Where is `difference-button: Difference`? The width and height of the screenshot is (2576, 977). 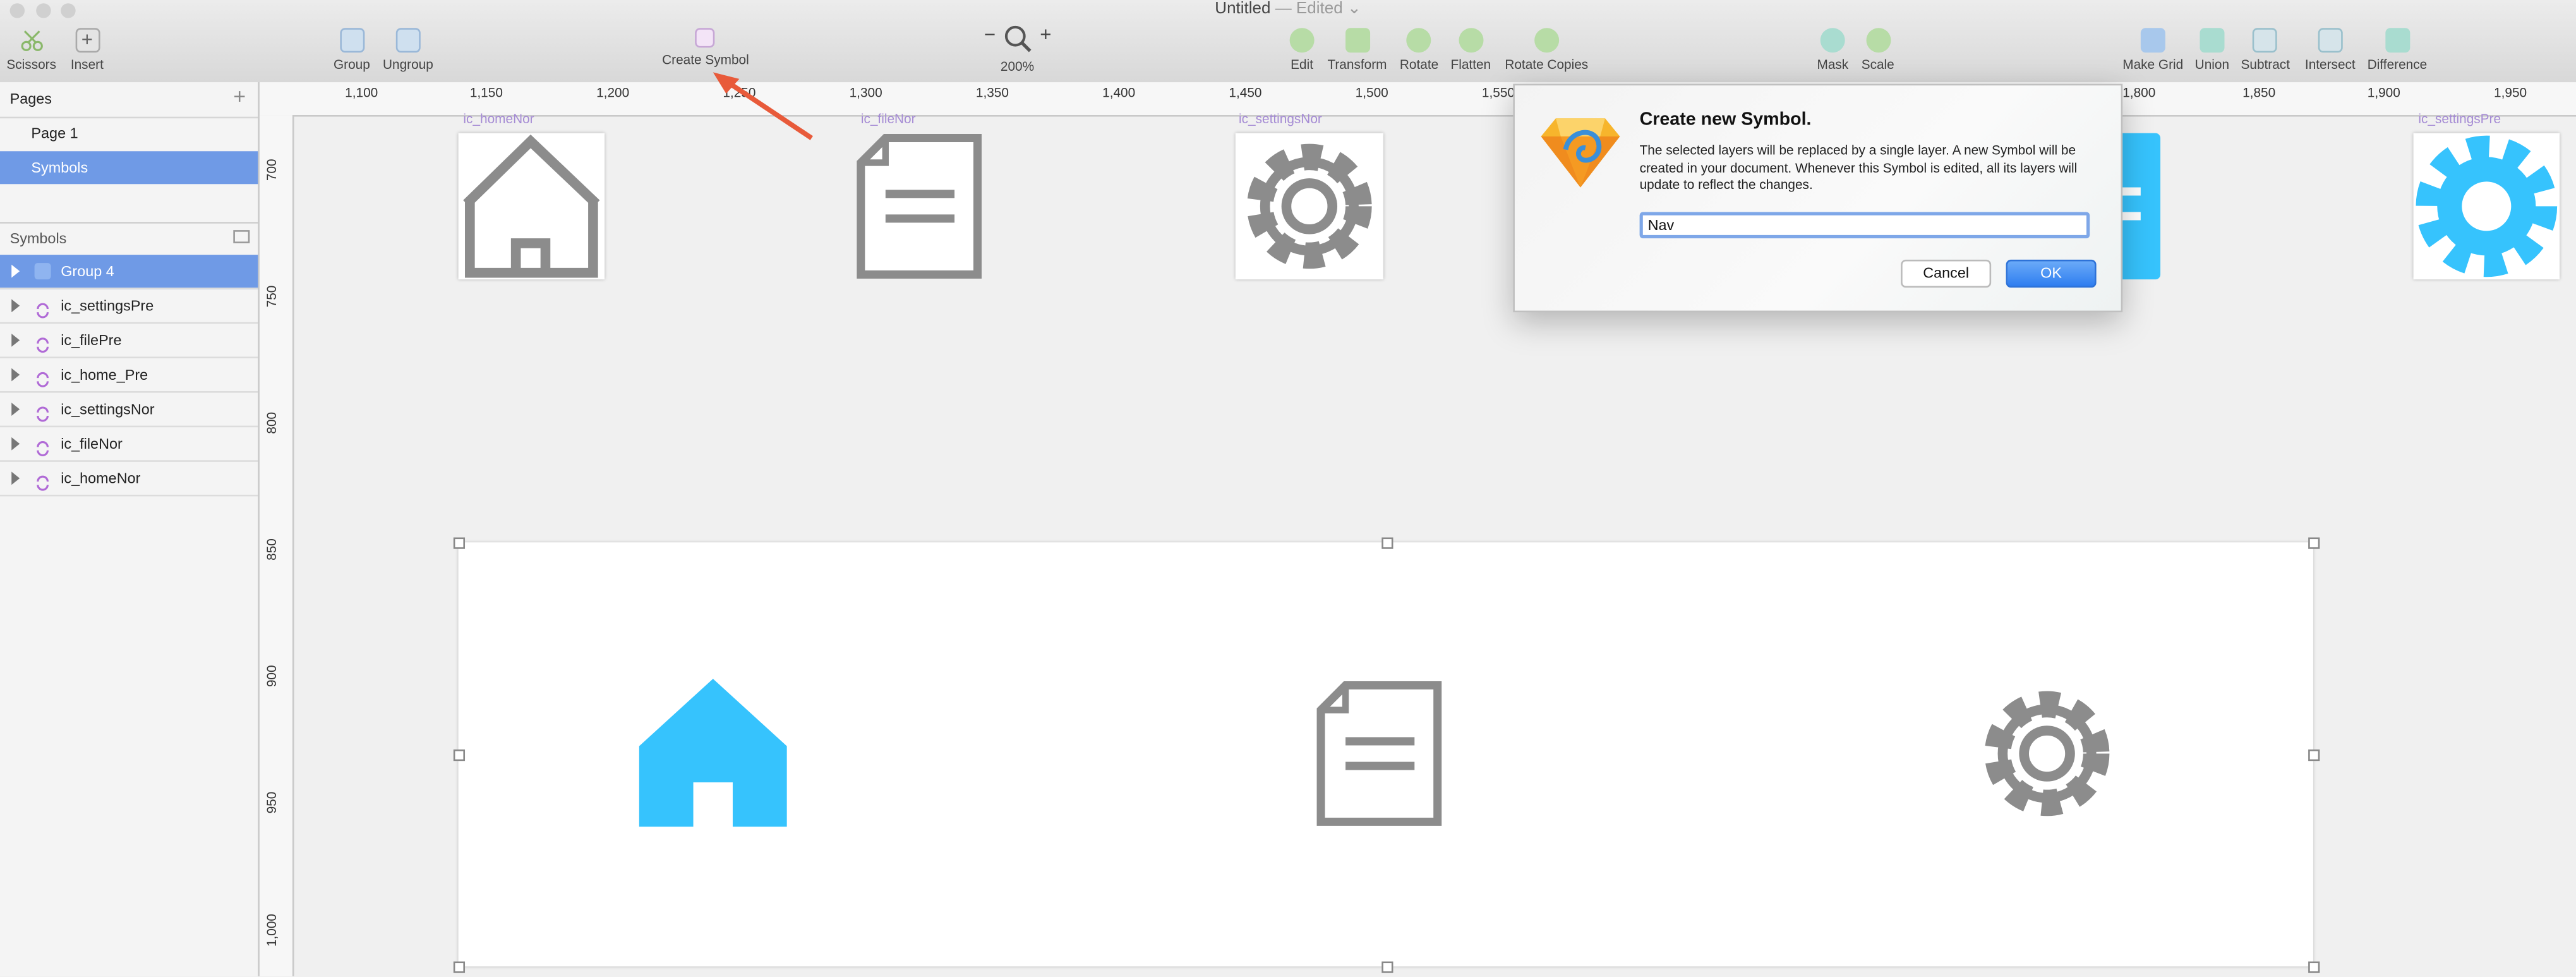 difference-button: Difference is located at coordinates (2397, 50).